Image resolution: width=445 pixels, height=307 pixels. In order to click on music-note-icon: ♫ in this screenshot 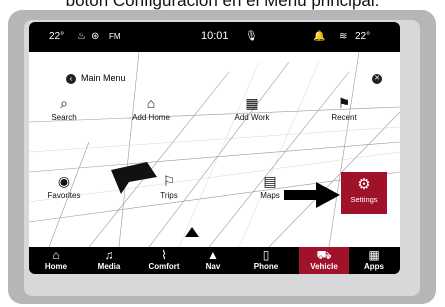, I will do `click(109, 255)`.